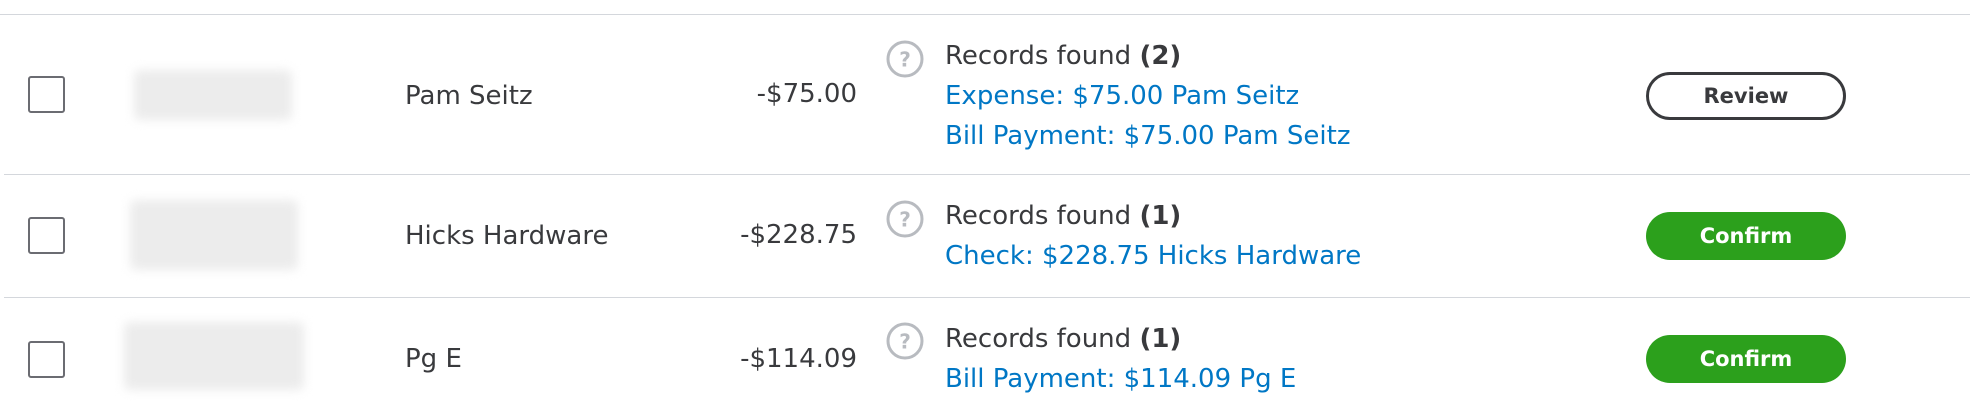 The image size is (1970, 414). Describe the element at coordinates (798, 235) in the screenshot. I see `transaction-amount: -$228.75` at that location.